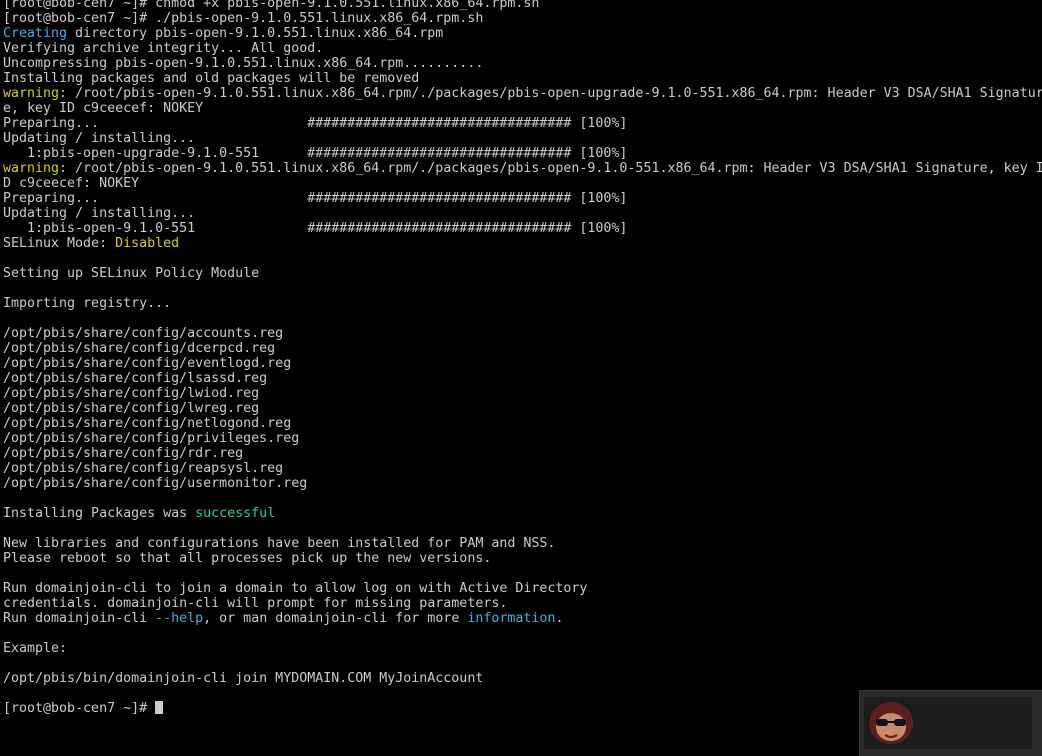 The image size is (1042, 756). I want to click on terminal-line: Setting up SELinux Policy Module, so click(522, 273).